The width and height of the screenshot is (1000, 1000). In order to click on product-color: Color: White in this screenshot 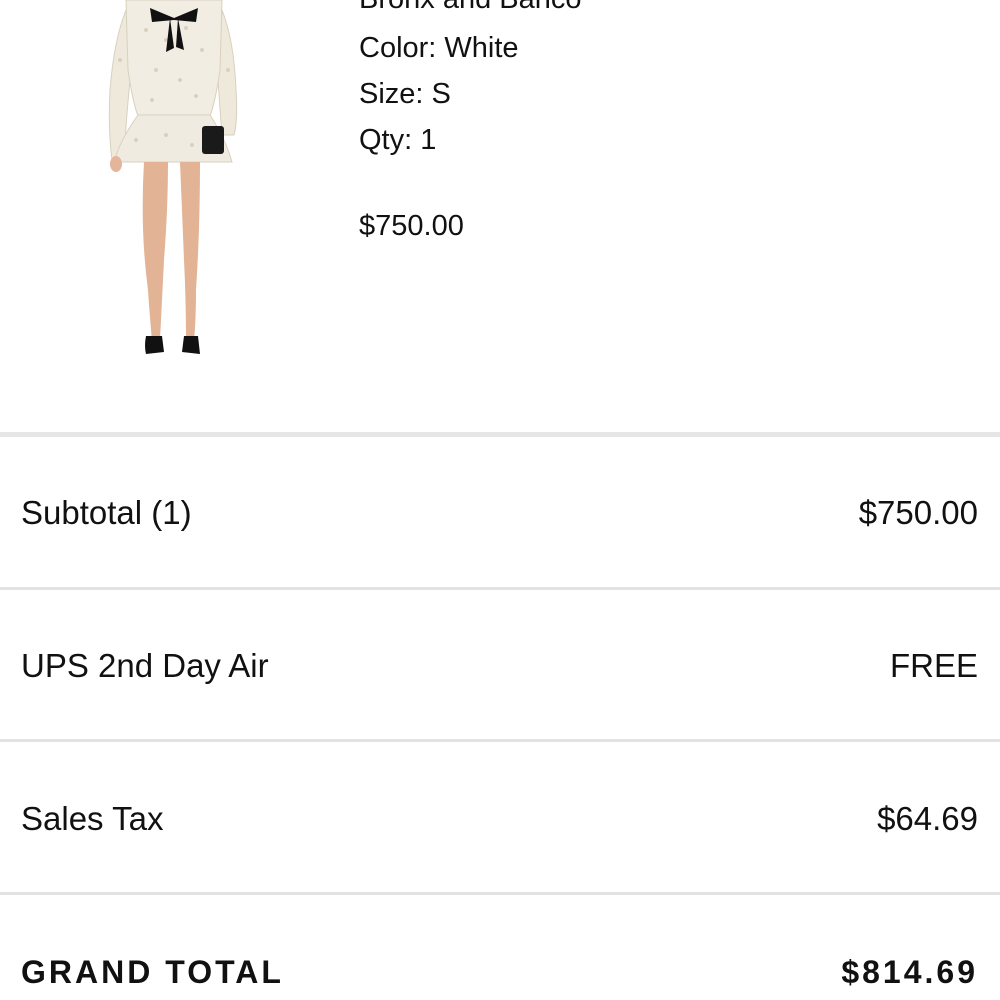, I will do `click(439, 48)`.